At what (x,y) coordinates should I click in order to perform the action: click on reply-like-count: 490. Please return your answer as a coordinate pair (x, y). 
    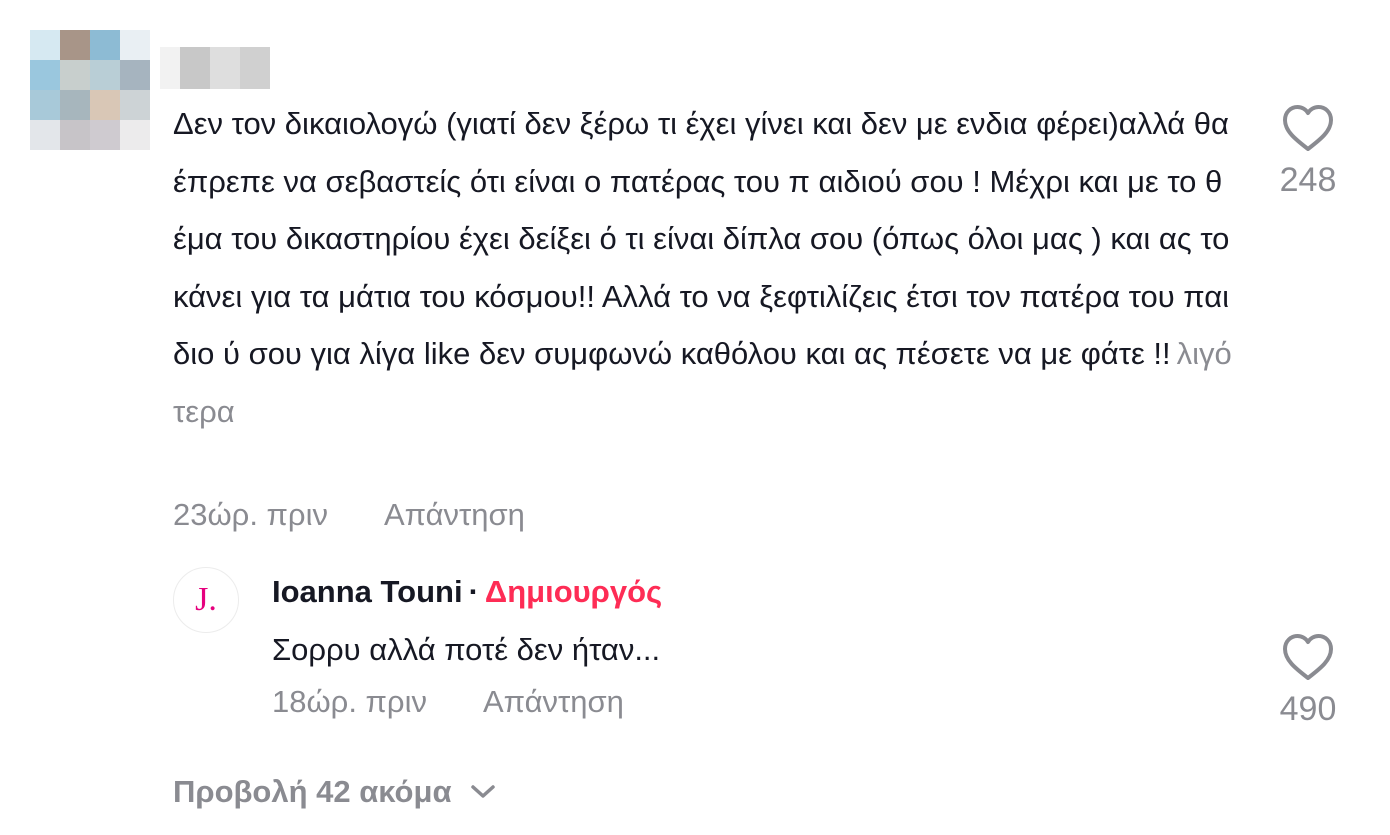
    Looking at the image, I should click on (1308, 709).